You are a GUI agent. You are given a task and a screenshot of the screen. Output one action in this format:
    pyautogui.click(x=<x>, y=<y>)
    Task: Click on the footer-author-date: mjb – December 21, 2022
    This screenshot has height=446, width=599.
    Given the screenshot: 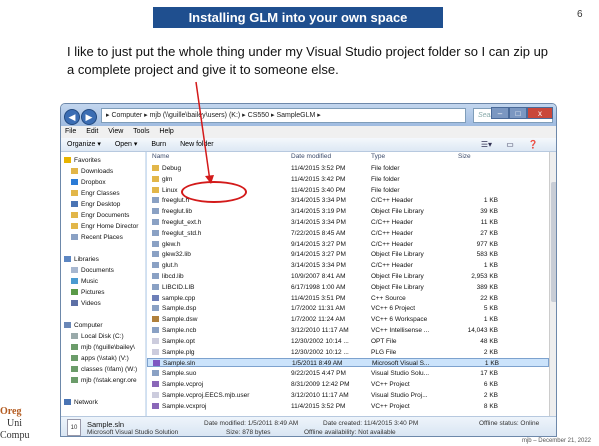 What is the action you would take?
    pyautogui.click(x=556, y=441)
    